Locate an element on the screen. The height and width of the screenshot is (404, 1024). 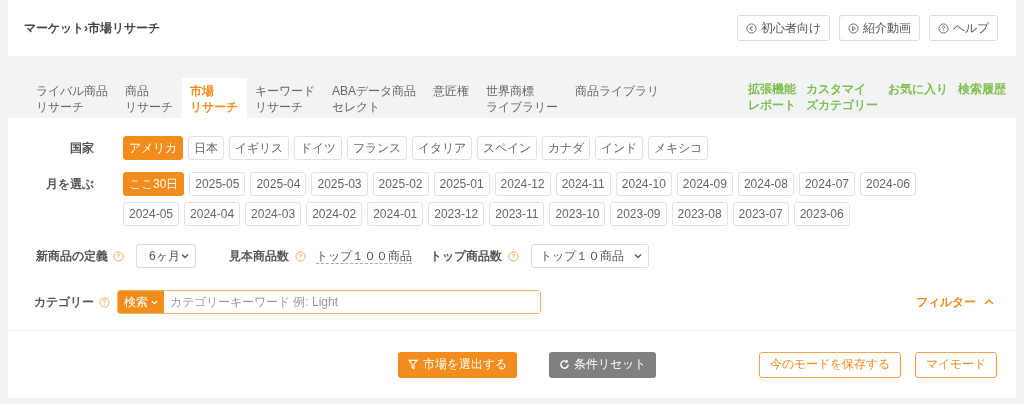
month-option: 2024-04 is located at coordinates (212, 214).